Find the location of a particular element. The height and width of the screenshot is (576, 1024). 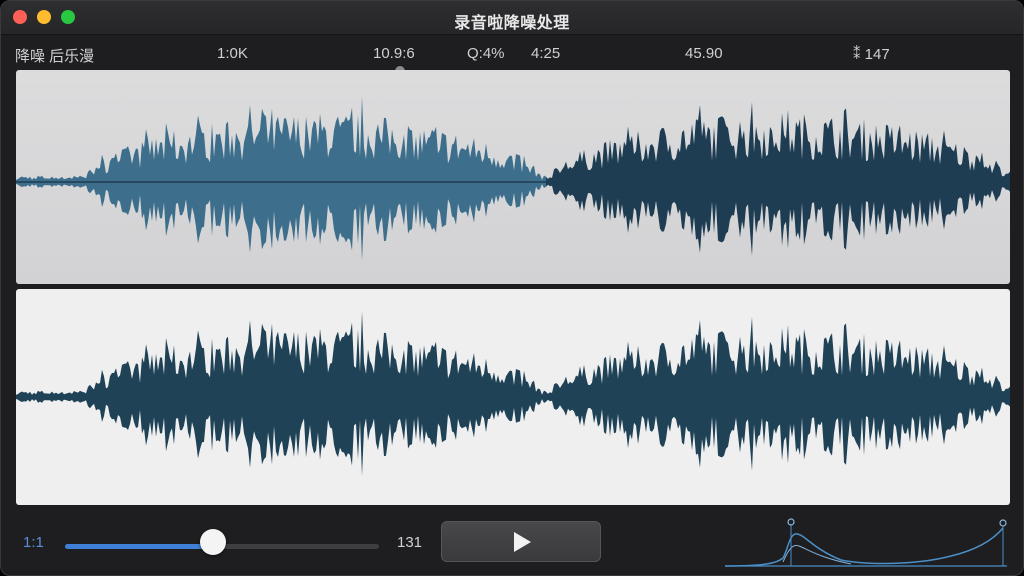

slider-max-label: 131 is located at coordinates (410, 542).